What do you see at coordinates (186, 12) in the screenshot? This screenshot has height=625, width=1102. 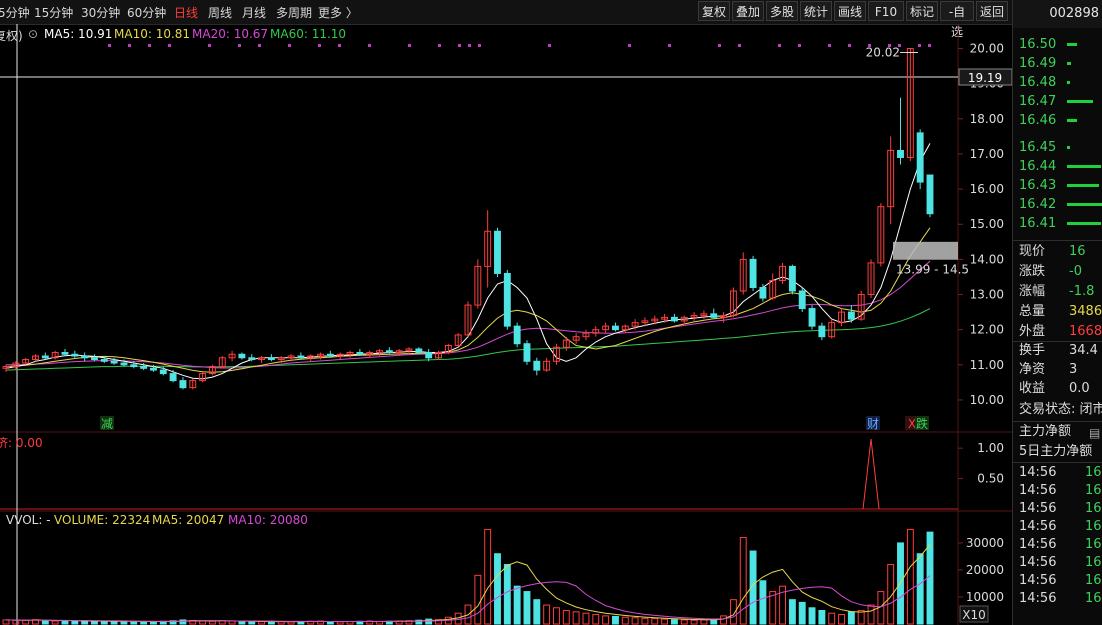 I see `period-daily: 日线` at bounding box center [186, 12].